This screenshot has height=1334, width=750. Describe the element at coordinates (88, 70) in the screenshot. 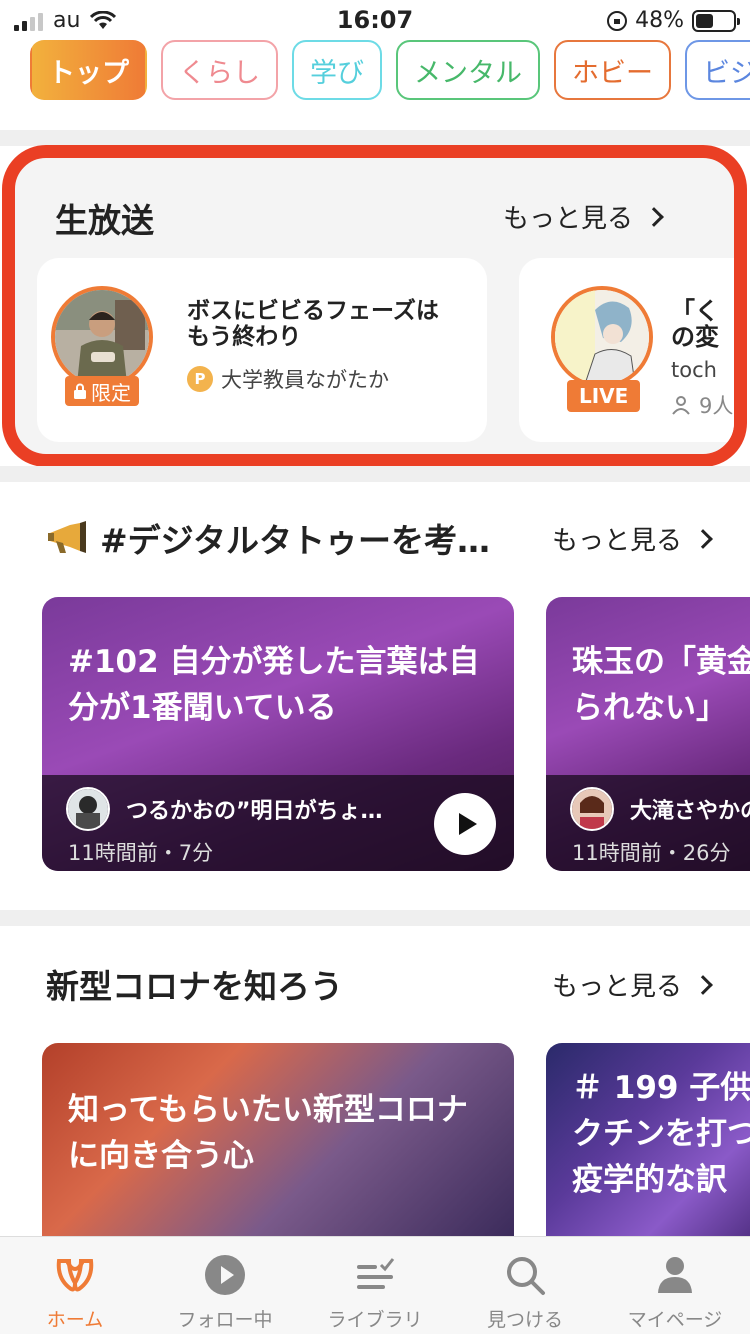

I see `category-tab-top: トップ` at that location.